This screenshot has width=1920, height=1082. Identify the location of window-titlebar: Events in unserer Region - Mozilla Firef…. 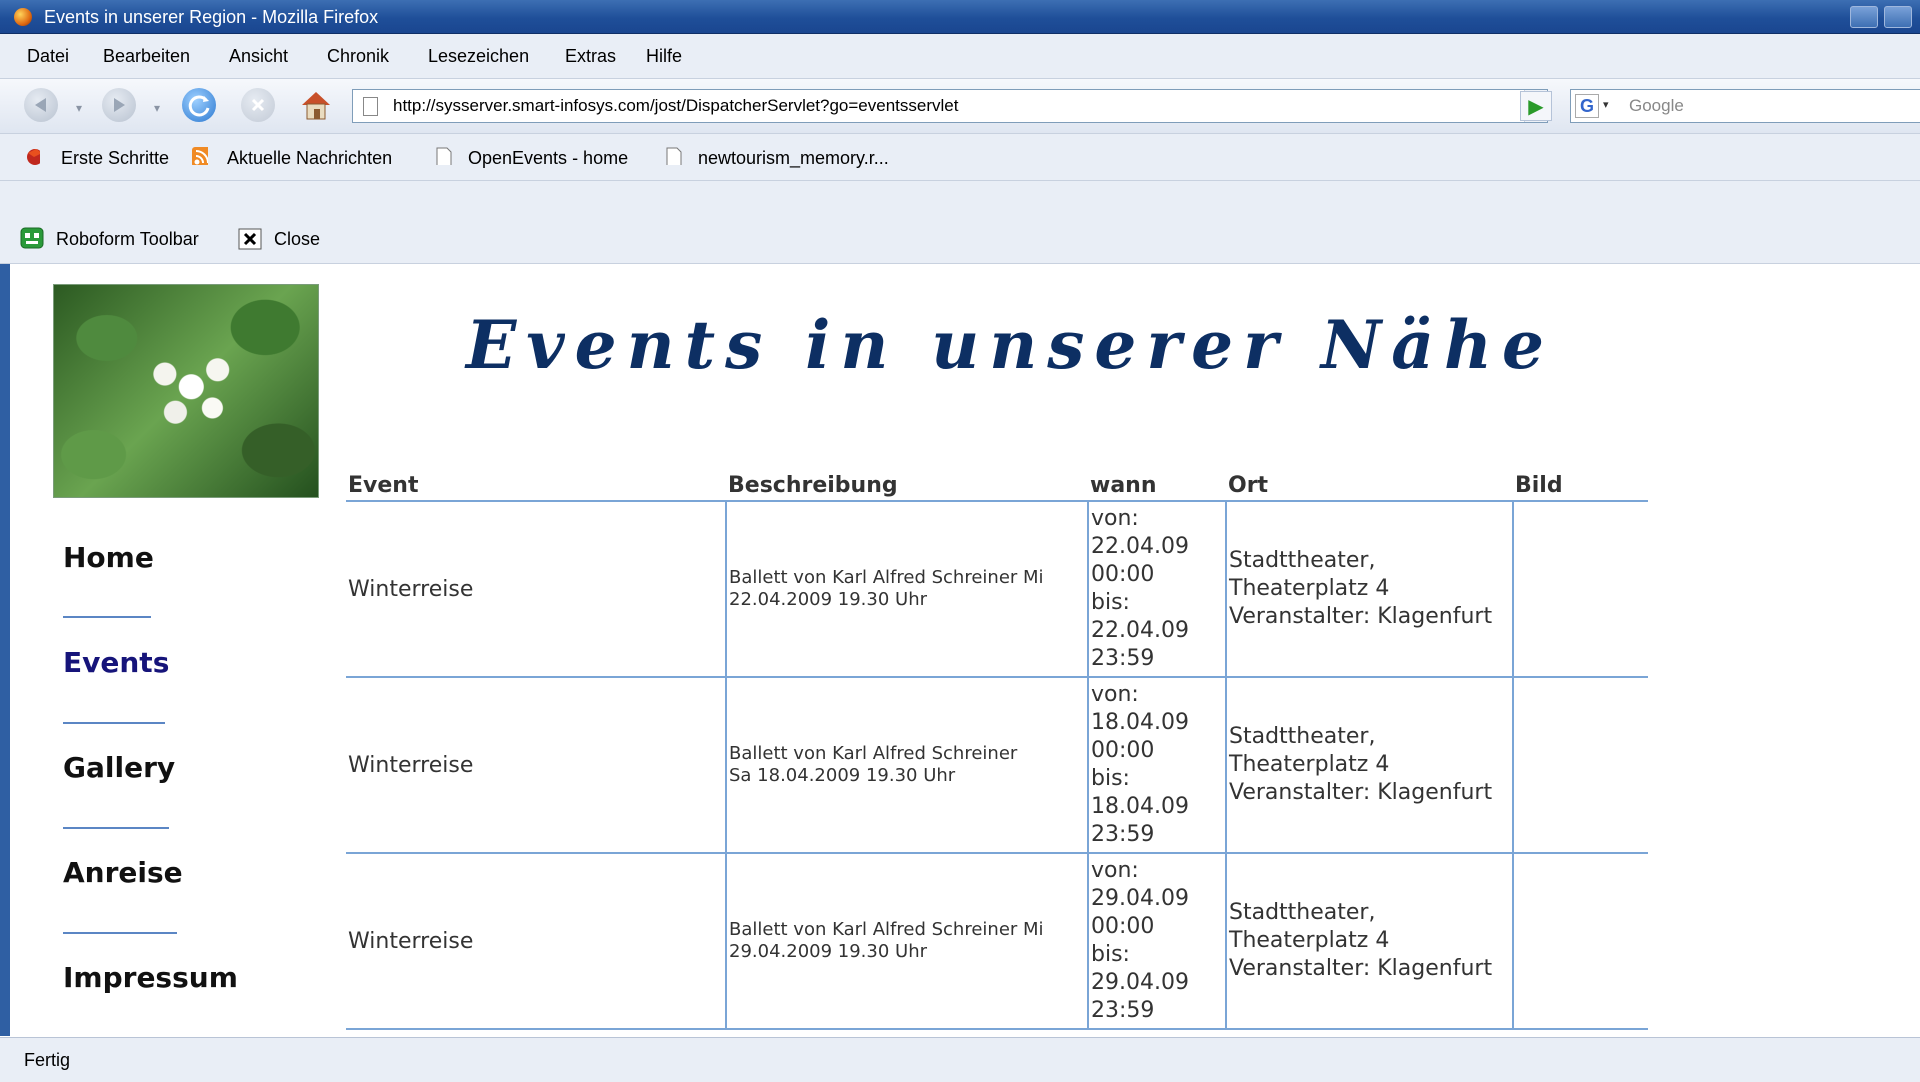
(960, 17).